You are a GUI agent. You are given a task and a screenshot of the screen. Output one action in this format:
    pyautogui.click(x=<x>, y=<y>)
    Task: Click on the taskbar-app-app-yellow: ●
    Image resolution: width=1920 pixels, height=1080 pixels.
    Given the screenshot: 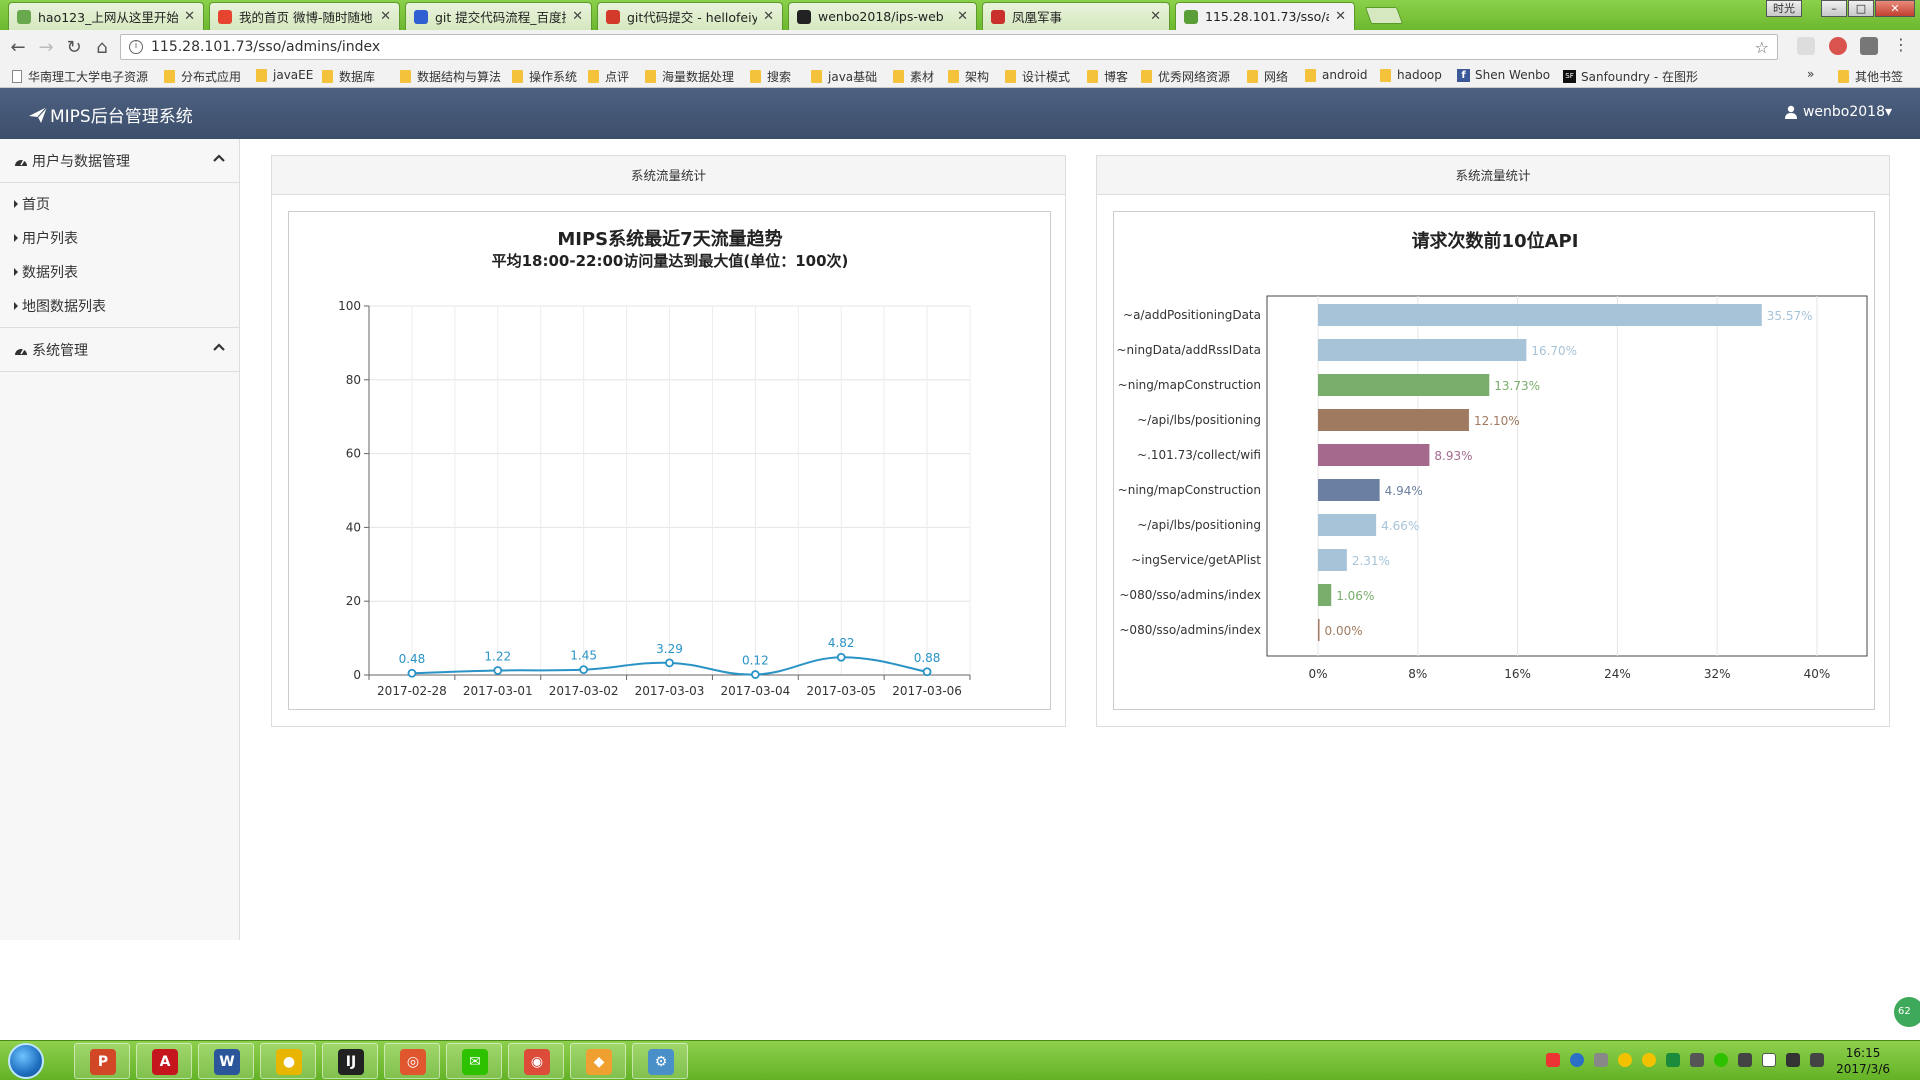 What is the action you would take?
    pyautogui.click(x=288, y=1061)
    